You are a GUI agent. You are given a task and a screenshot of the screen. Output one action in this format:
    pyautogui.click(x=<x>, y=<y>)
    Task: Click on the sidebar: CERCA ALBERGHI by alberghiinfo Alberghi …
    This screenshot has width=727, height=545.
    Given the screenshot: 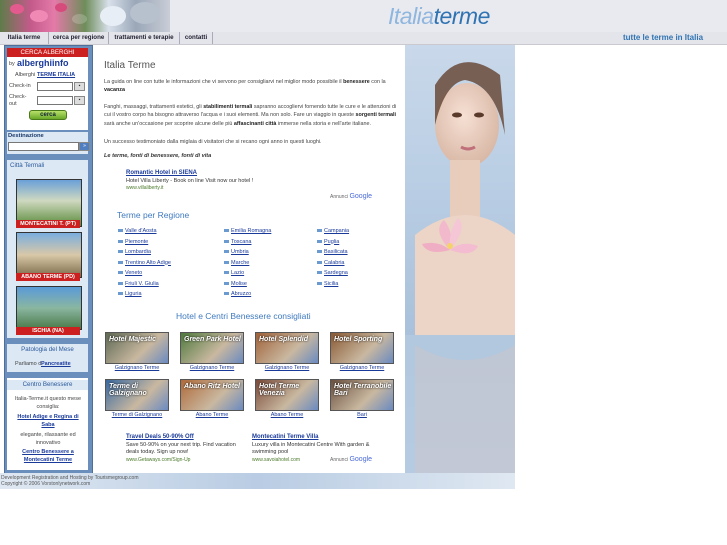 What is the action you would take?
    pyautogui.click(x=48, y=260)
    